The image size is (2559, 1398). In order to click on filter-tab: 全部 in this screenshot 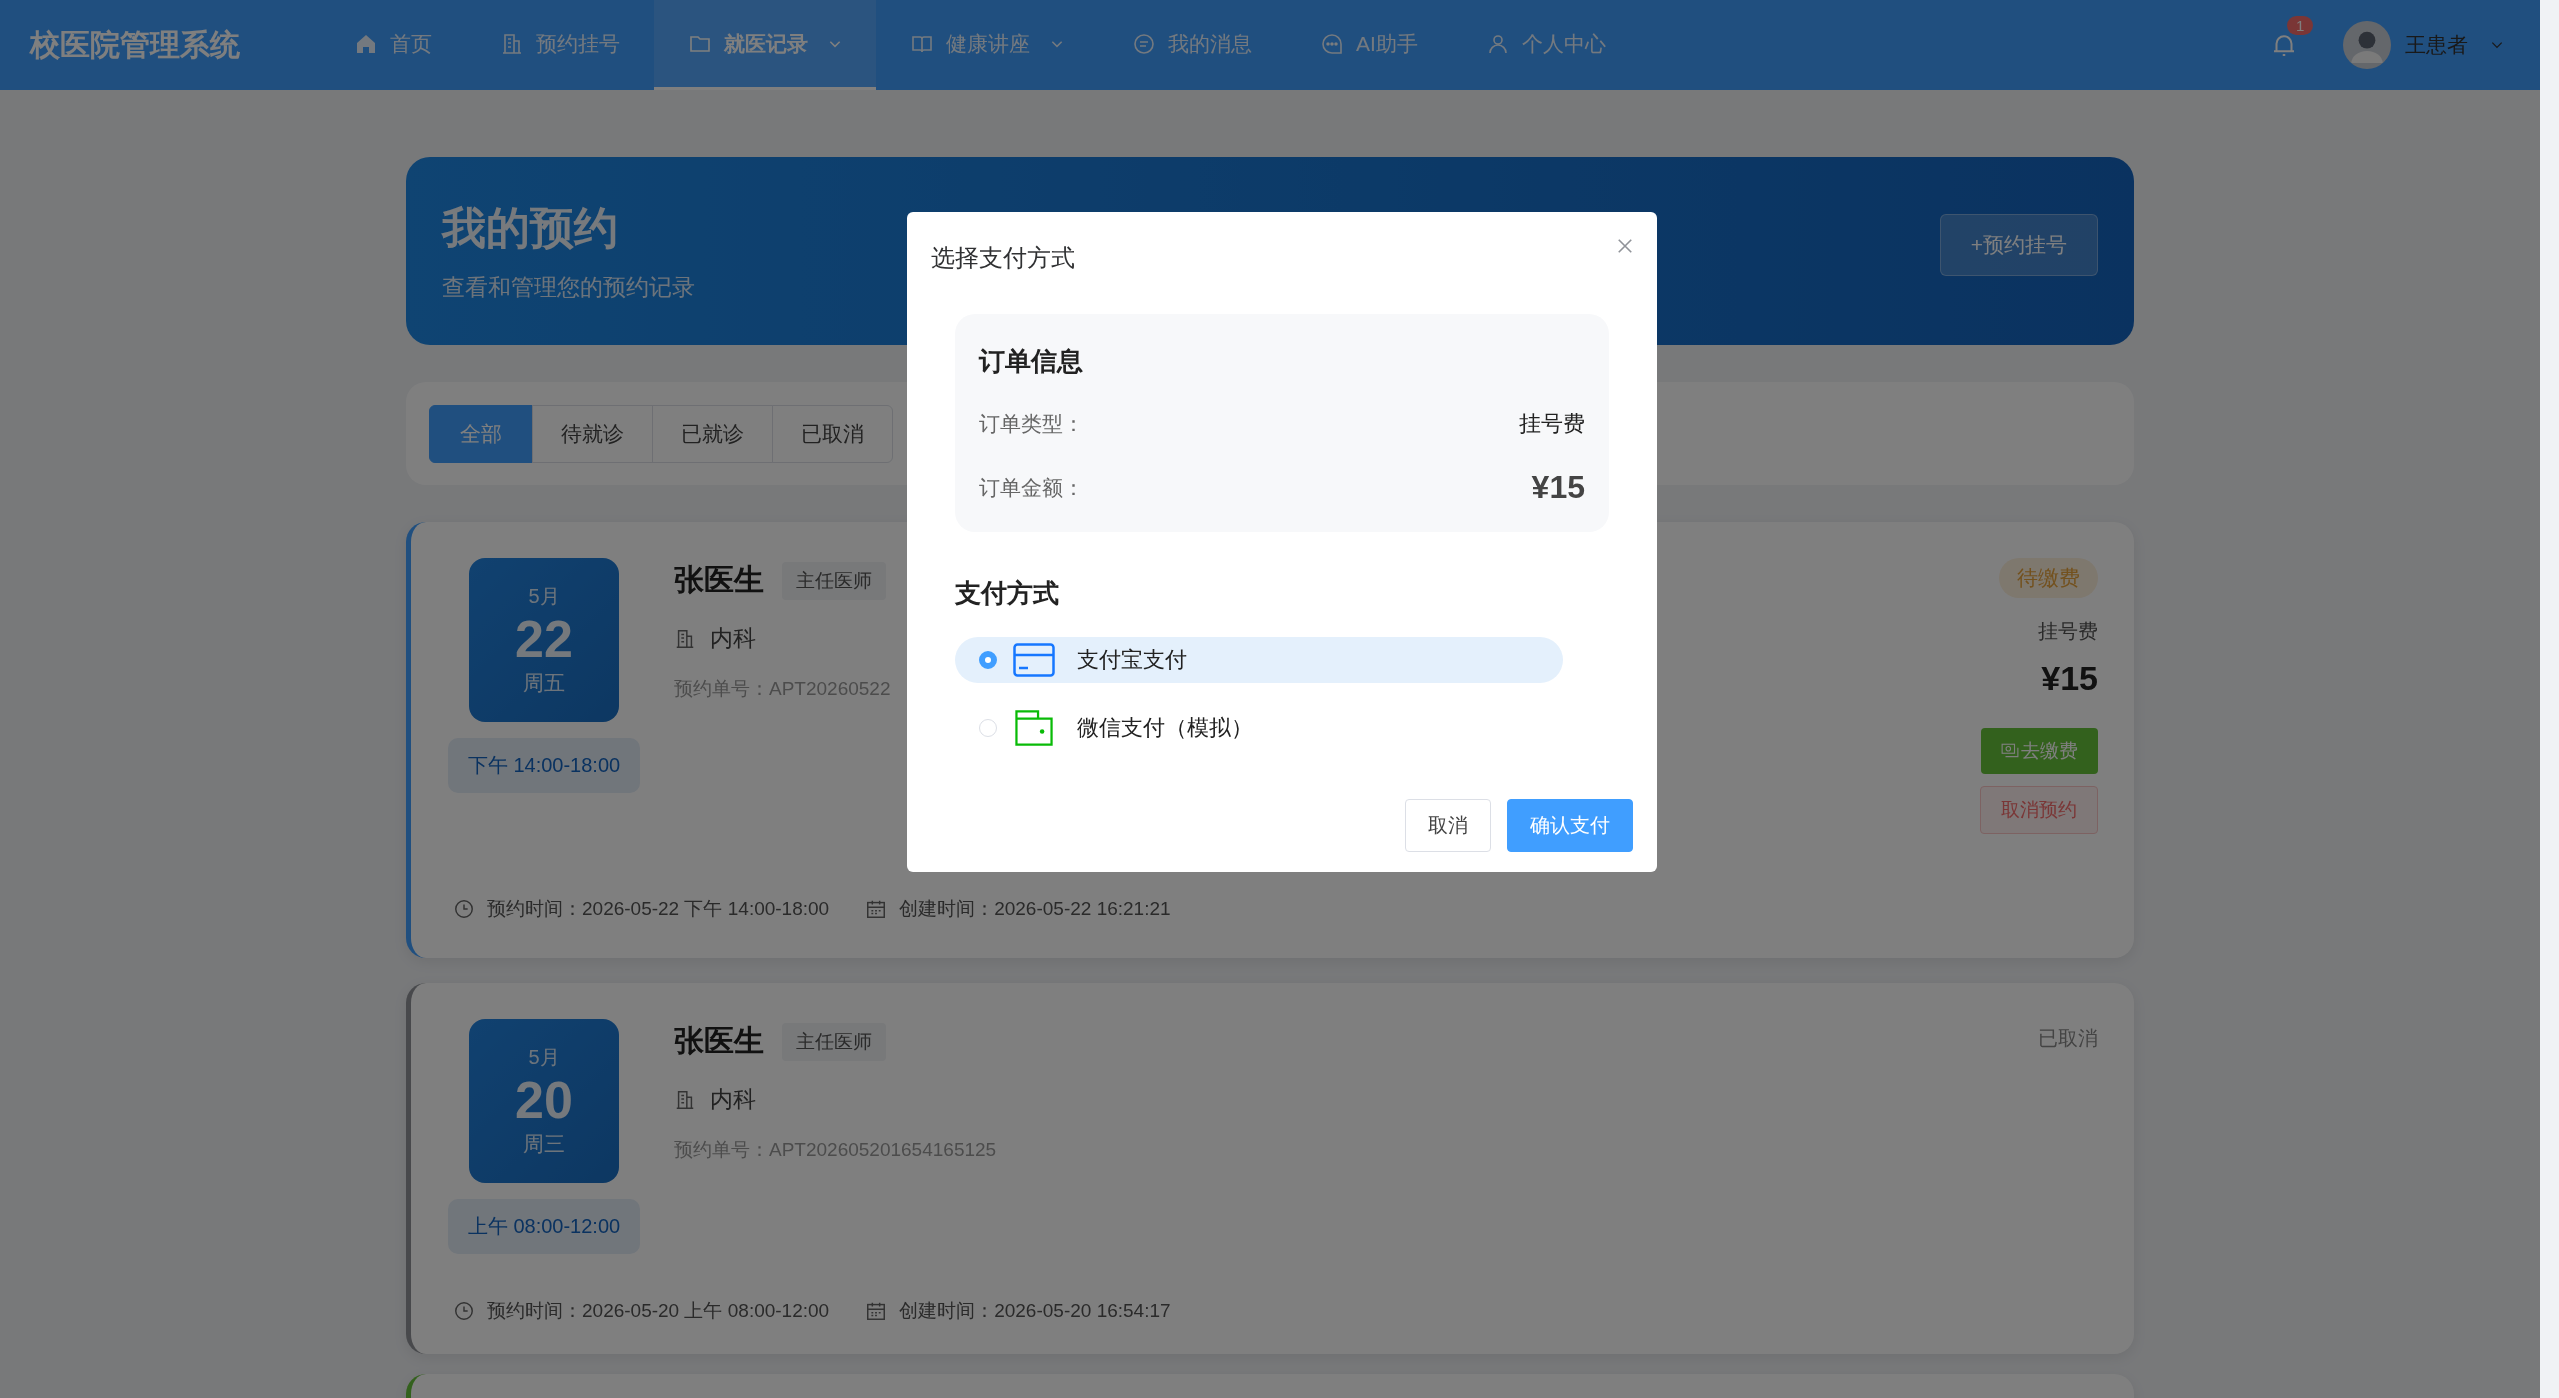, I will do `click(481, 433)`.